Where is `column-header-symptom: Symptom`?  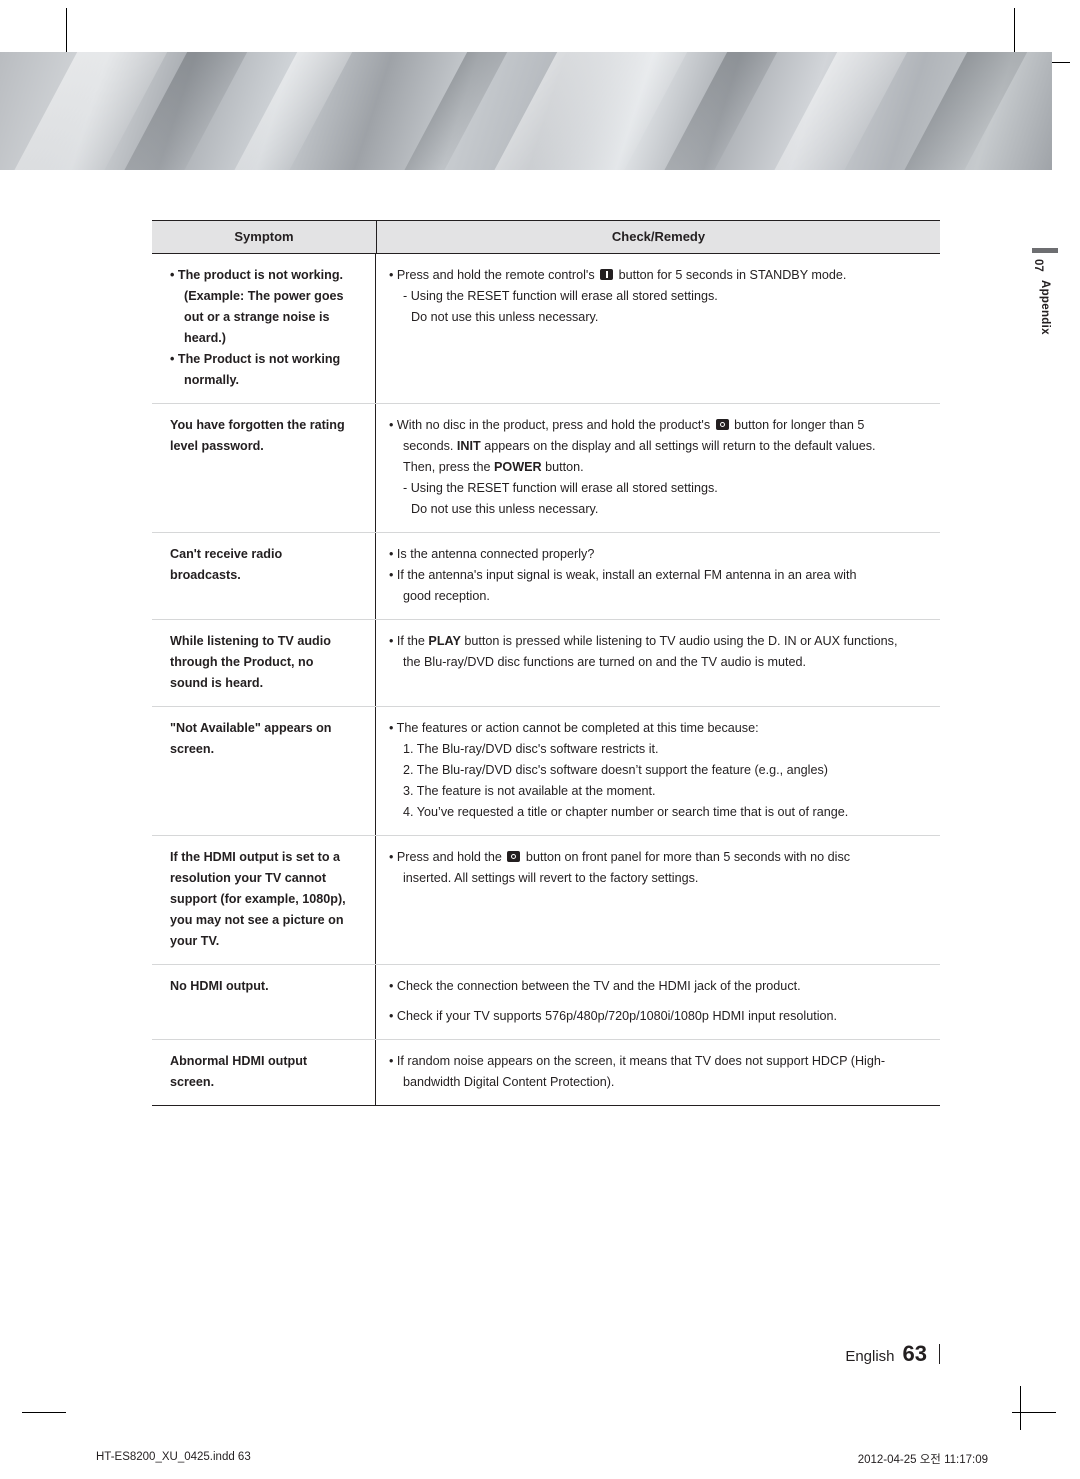
column-header-symptom: Symptom is located at coordinates (264, 237).